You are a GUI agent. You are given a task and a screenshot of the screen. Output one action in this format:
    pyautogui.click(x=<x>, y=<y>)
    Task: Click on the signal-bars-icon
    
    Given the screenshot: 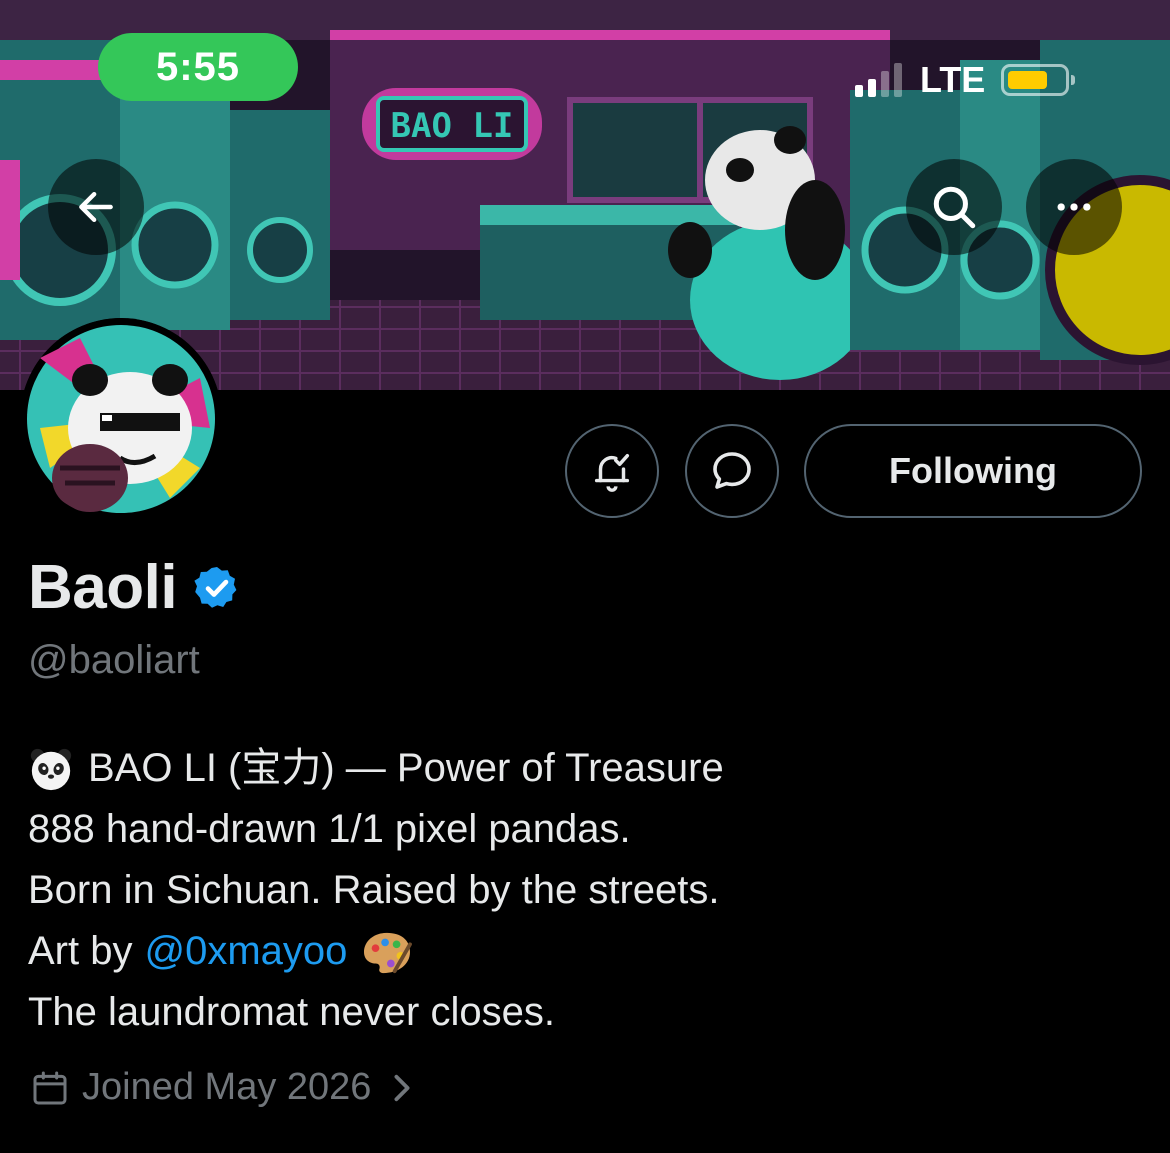 What is the action you would take?
    pyautogui.click(x=878, y=80)
    